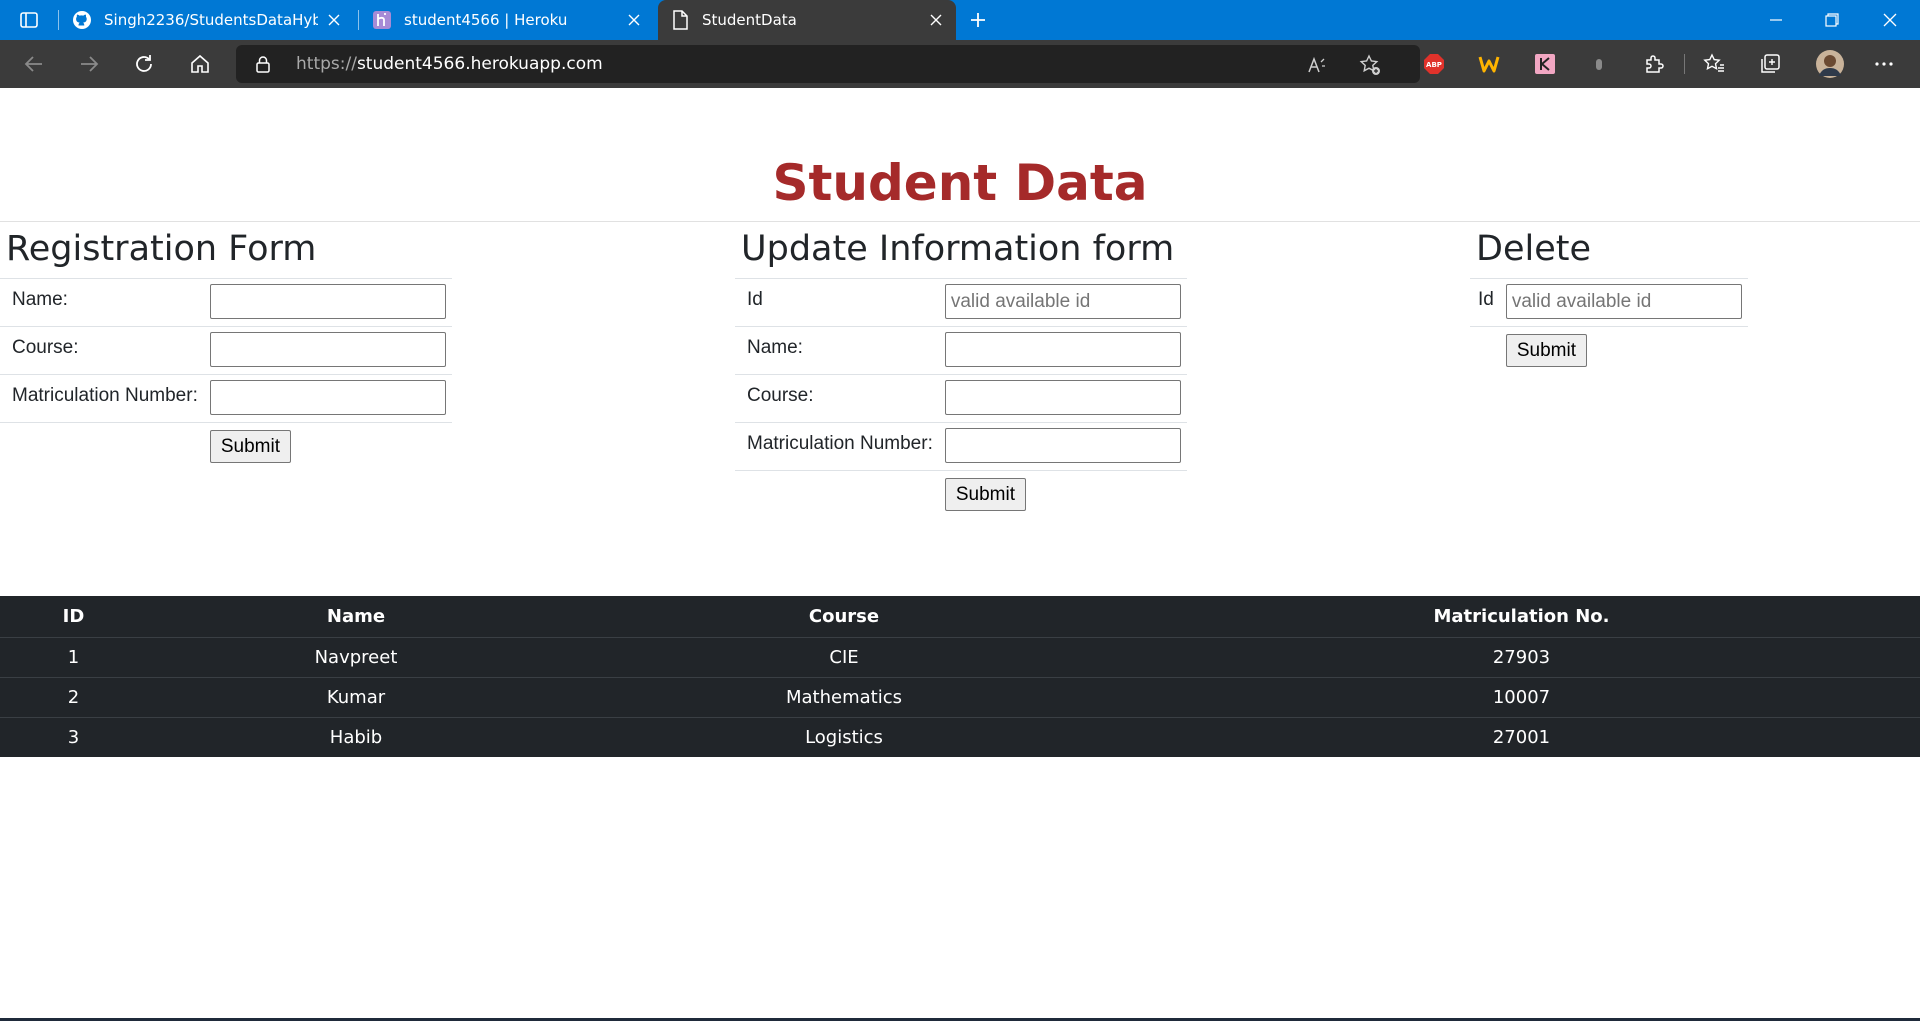 This screenshot has height=1021, width=1920. What do you see at coordinates (828, 64) in the screenshot?
I see `address-bar: https://student4566.herokuapp.com` at bounding box center [828, 64].